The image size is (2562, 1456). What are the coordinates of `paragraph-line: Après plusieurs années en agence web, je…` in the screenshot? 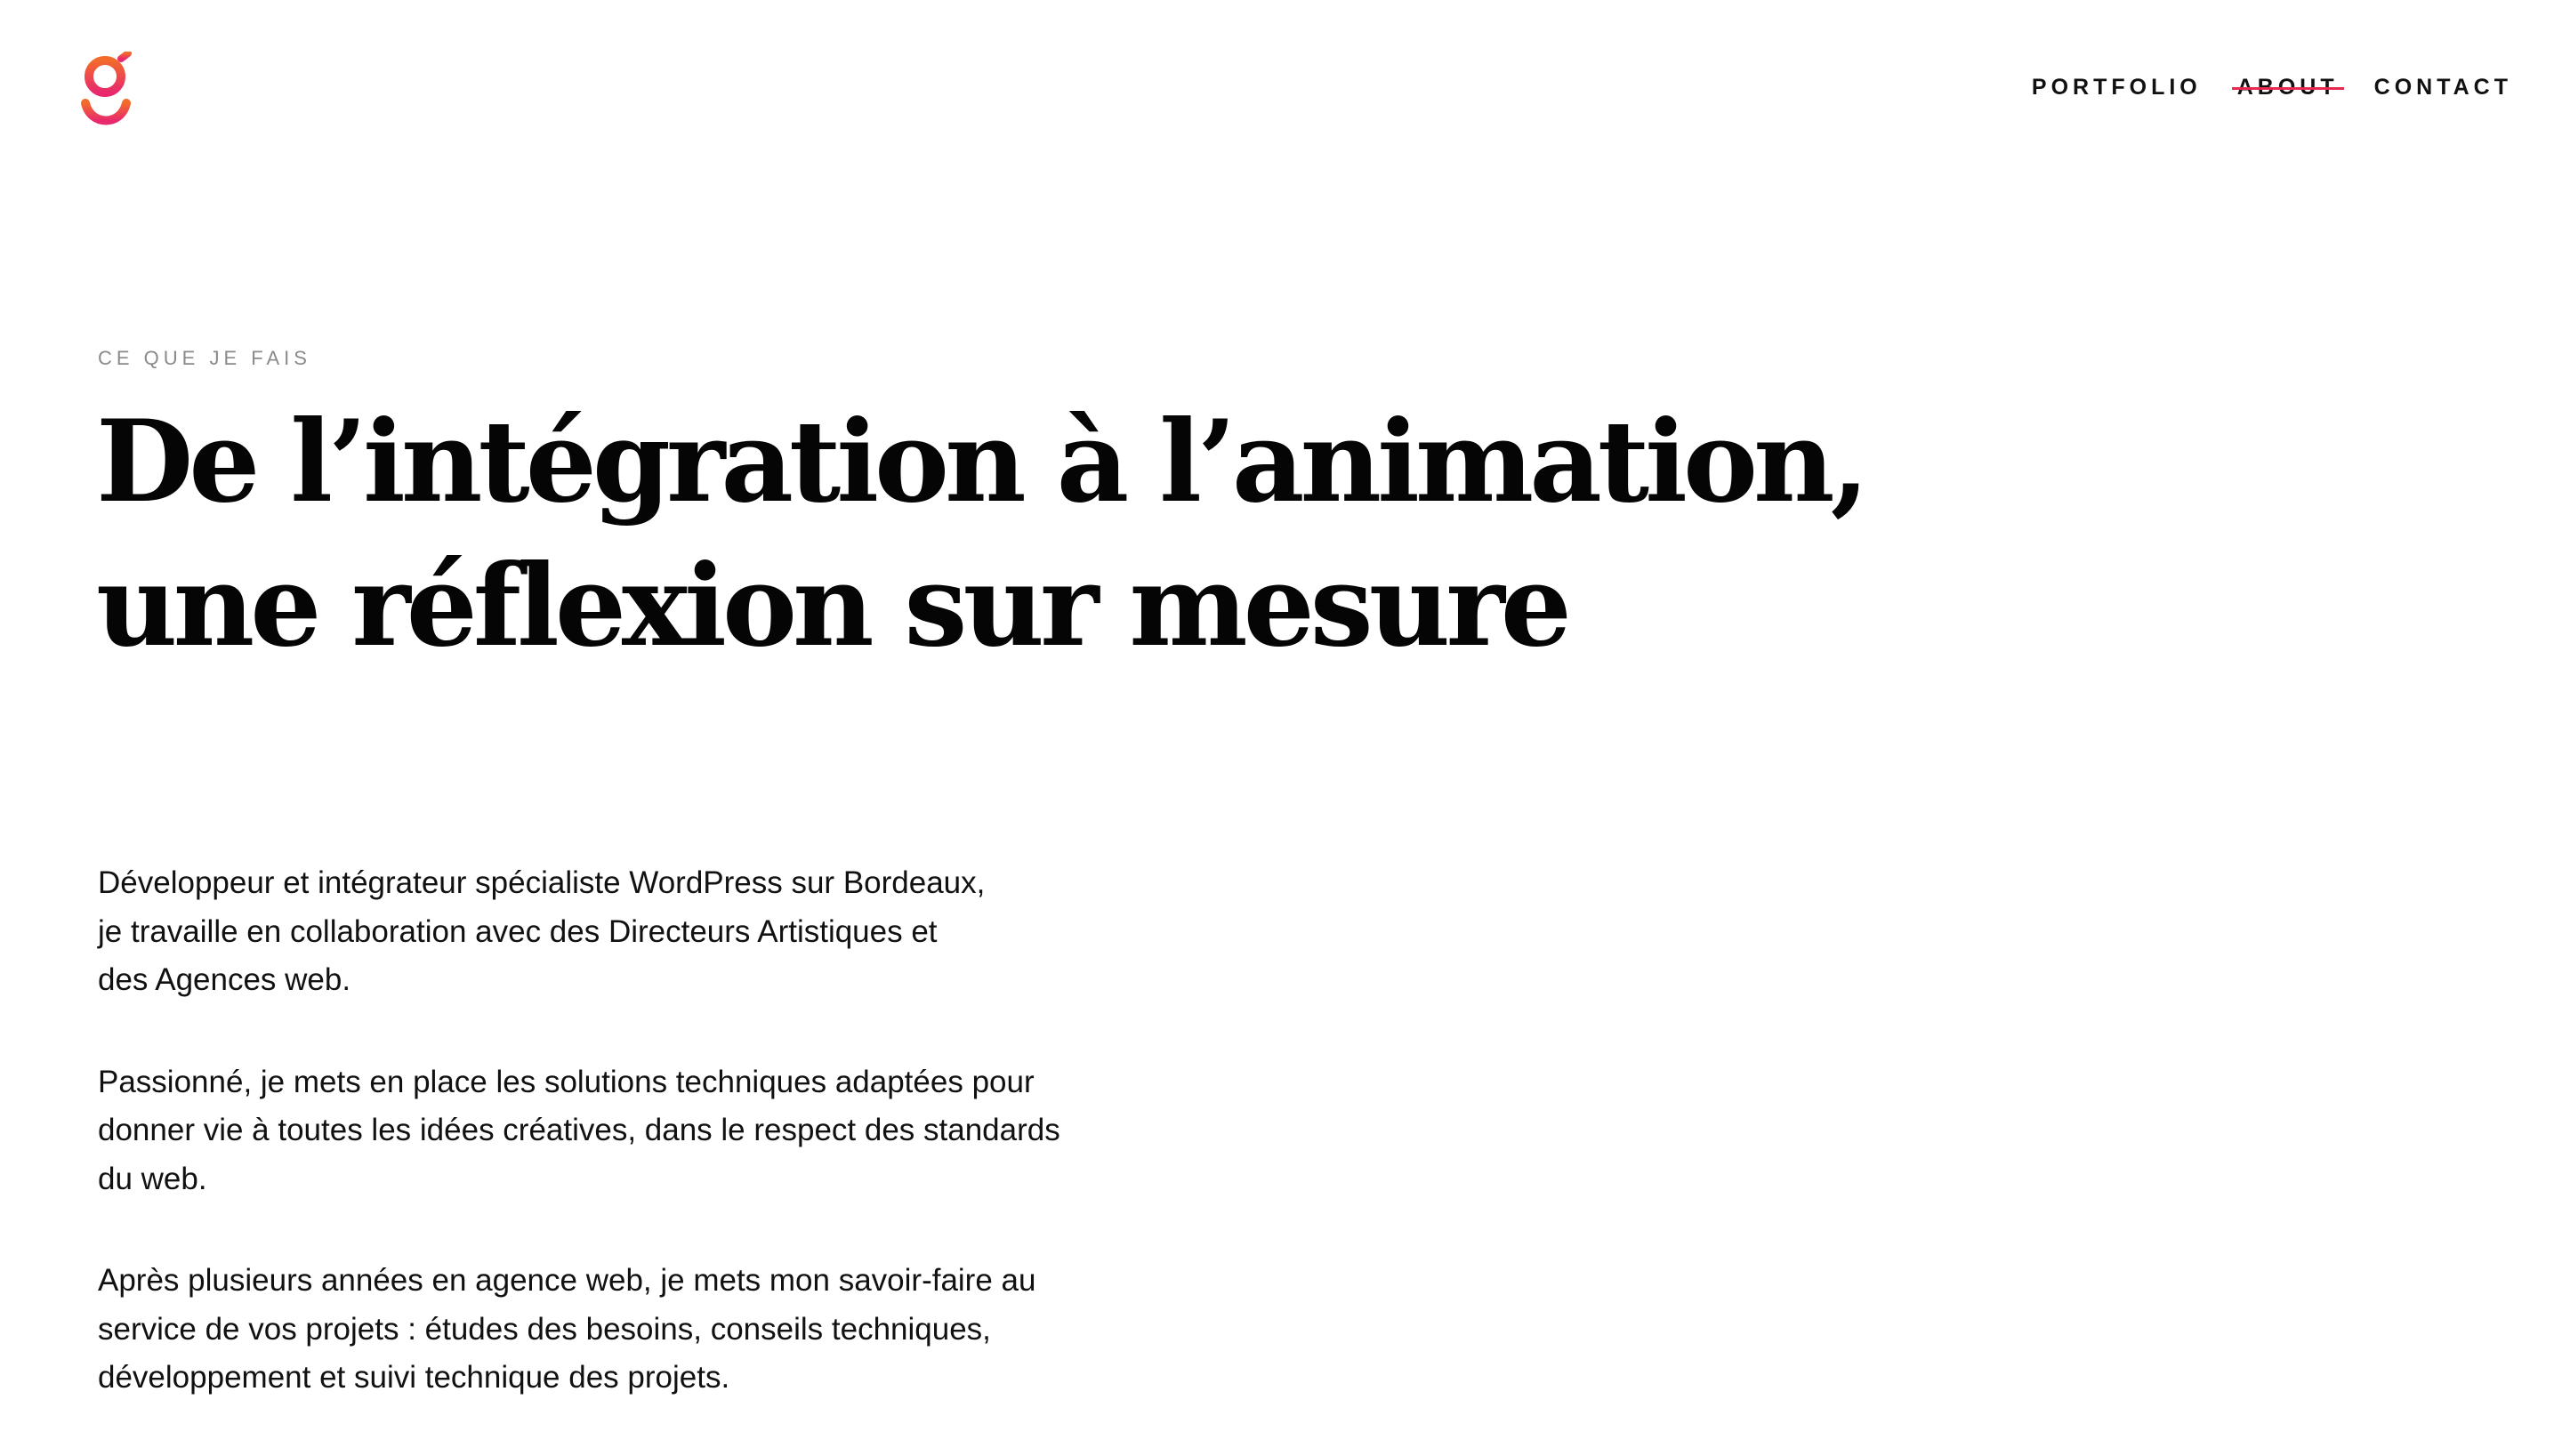 It's located at (567, 1280).